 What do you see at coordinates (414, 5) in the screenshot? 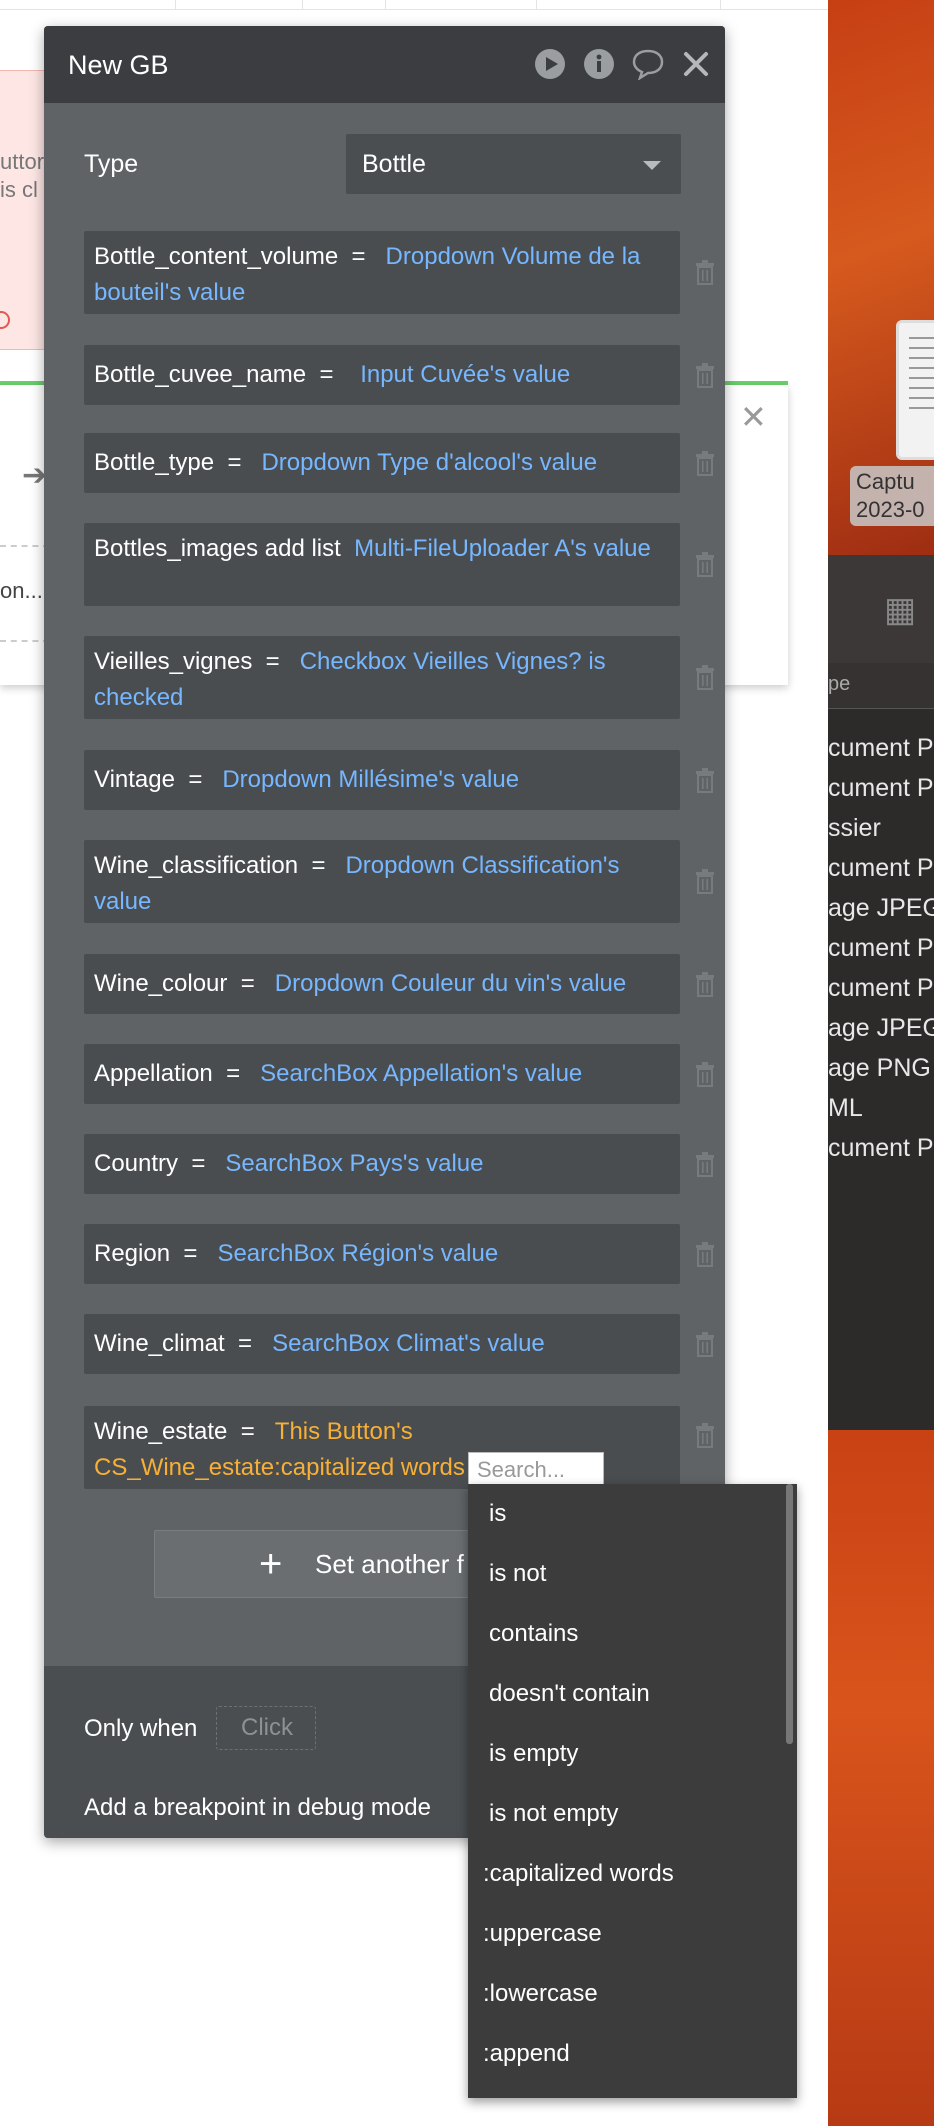
I see `canvas-top-ruler` at bounding box center [414, 5].